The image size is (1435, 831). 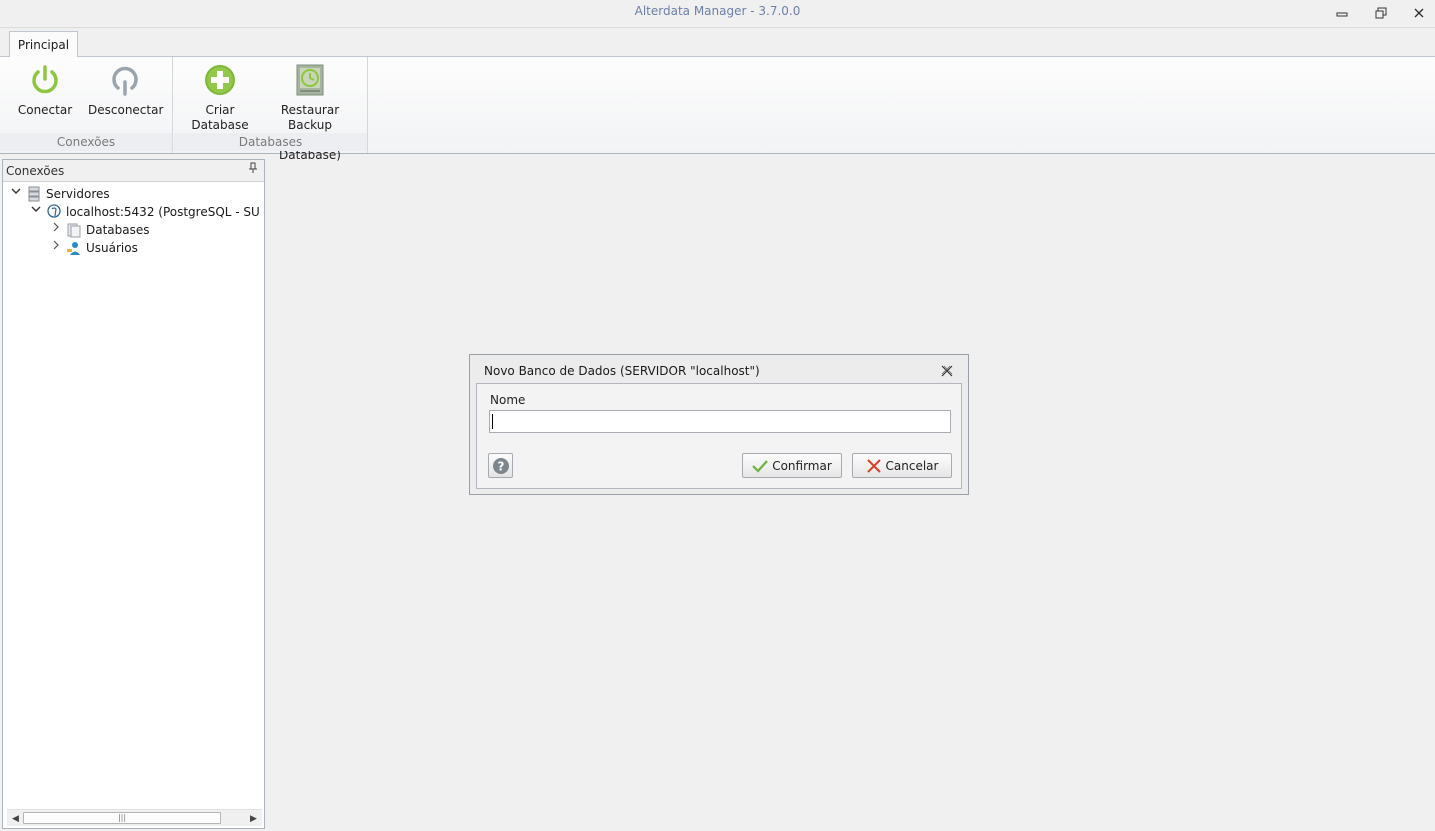 What do you see at coordinates (54, 211) in the screenshot?
I see `postgresql-icon` at bounding box center [54, 211].